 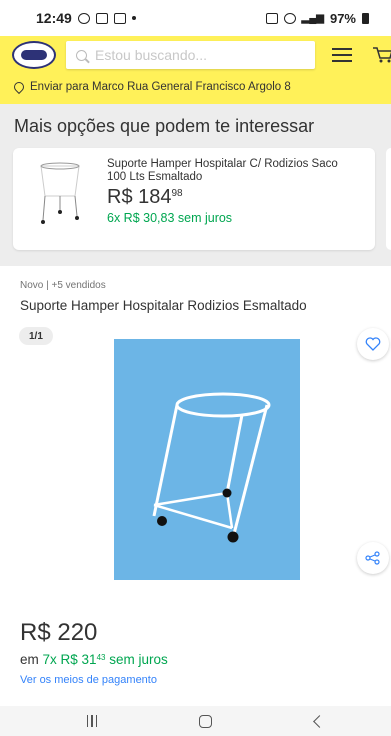 I want to click on recommendations-title: Mais opções que podem te interessar, so click(x=164, y=126).